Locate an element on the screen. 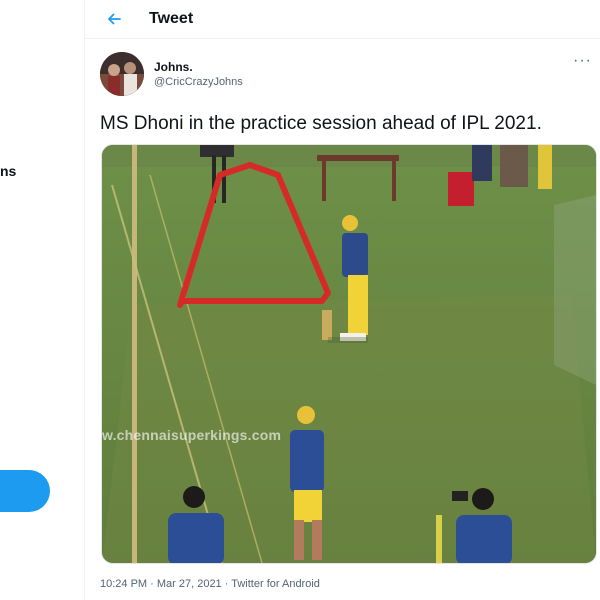  back-button is located at coordinates (114, 19).